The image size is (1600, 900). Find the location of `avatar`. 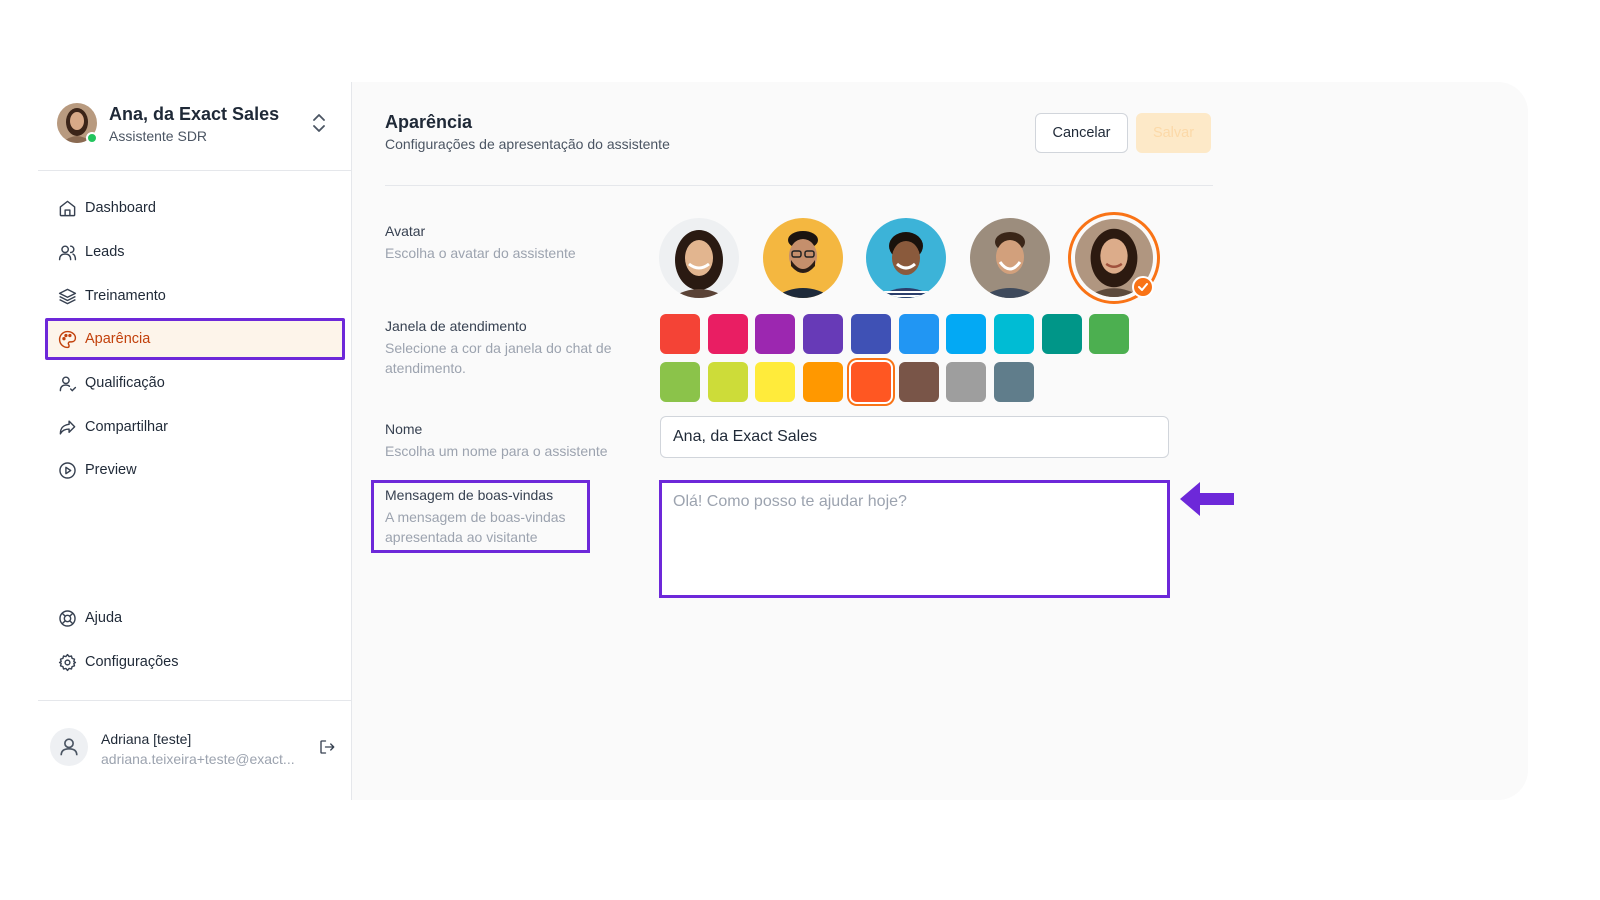

avatar is located at coordinates (69, 747).